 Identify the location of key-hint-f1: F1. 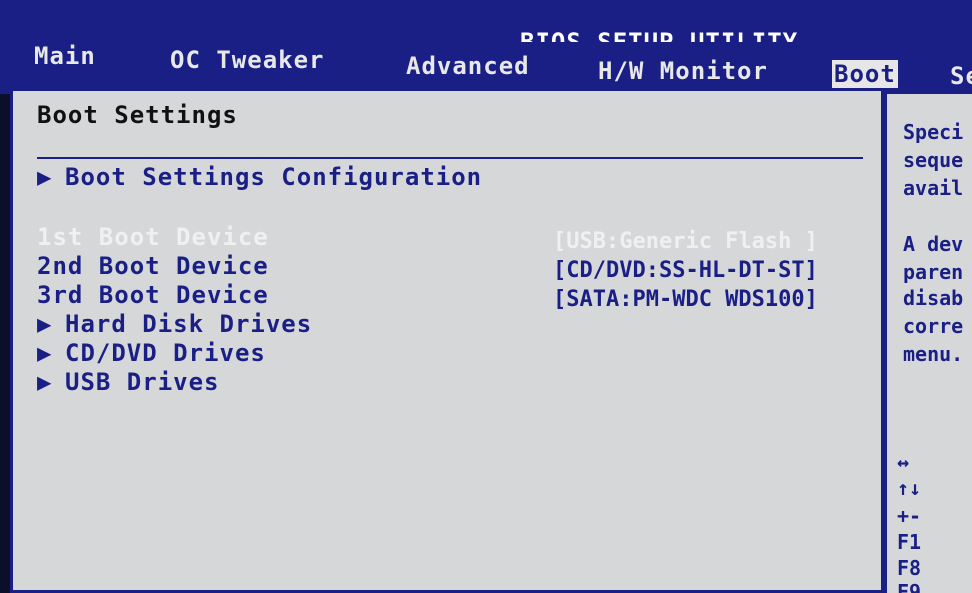
(909, 542).